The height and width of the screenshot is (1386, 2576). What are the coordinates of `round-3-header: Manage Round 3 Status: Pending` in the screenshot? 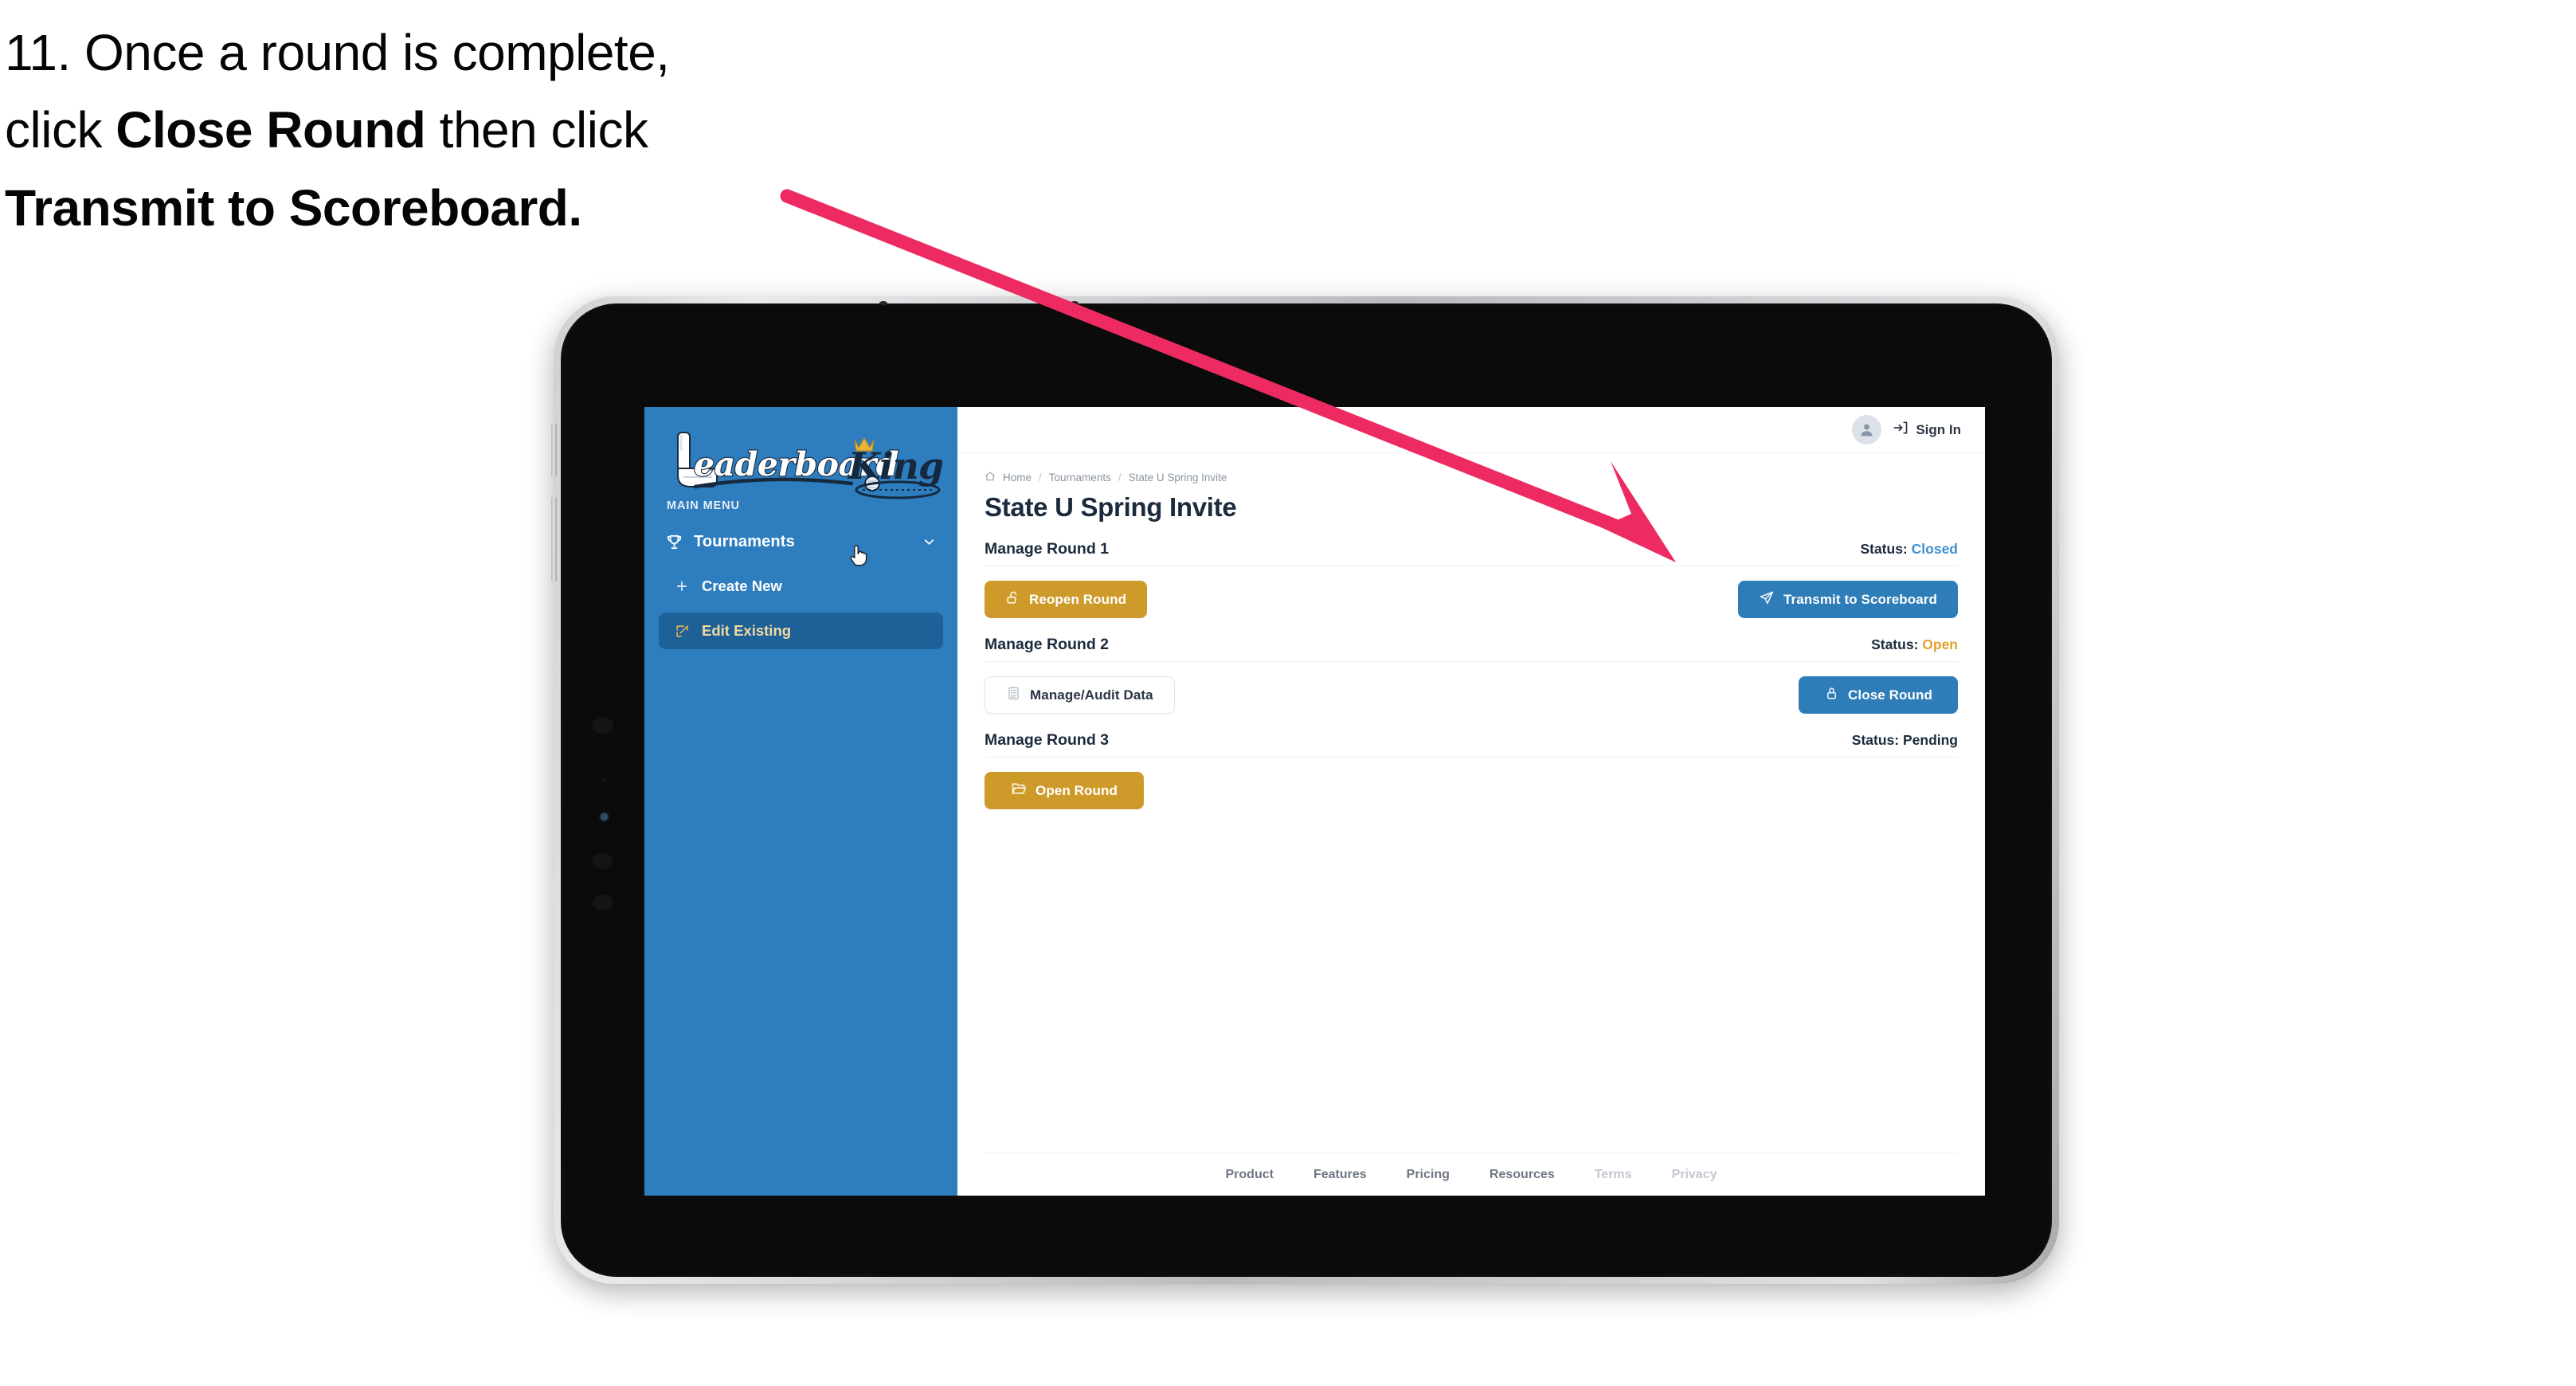 It's located at (1471, 744).